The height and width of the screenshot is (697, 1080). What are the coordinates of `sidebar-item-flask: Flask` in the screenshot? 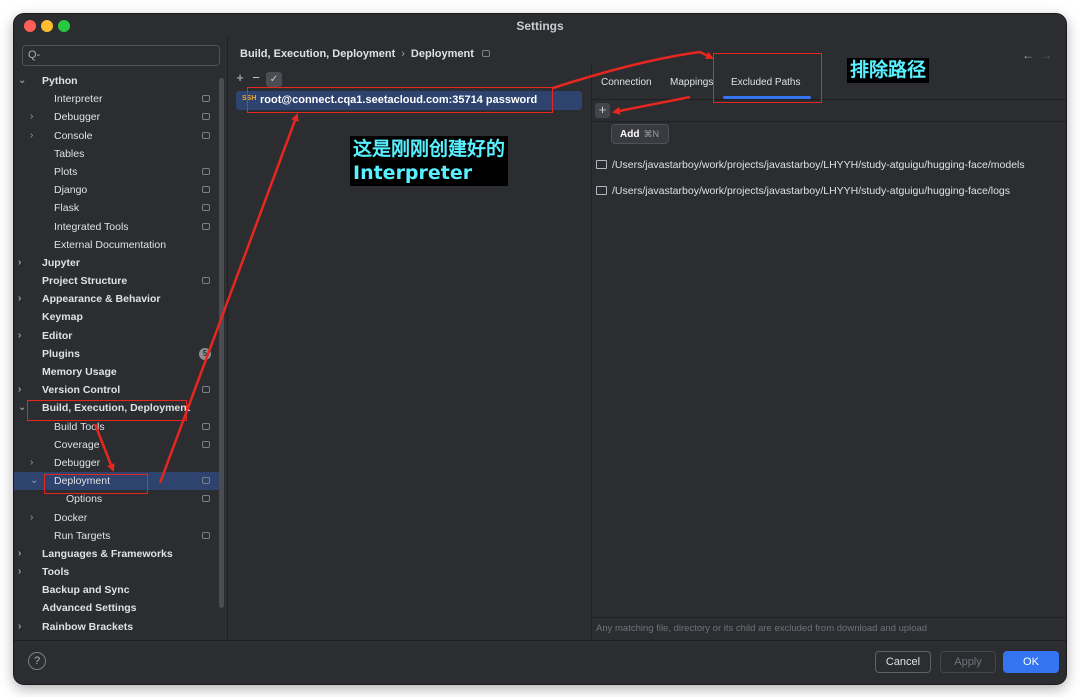 It's located at (117, 208).